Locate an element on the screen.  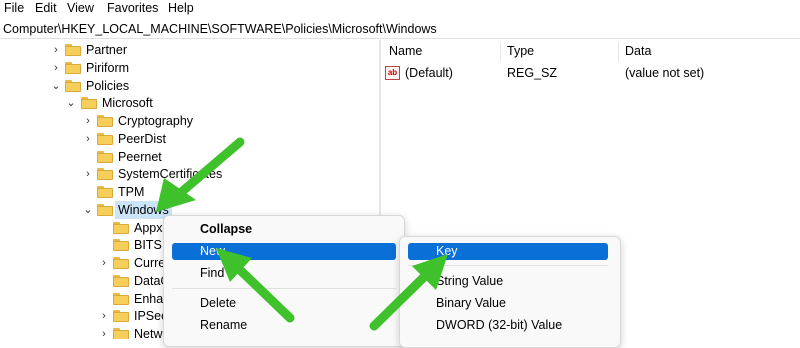
menu-item-label: String Value is located at coordinates (470, 281).